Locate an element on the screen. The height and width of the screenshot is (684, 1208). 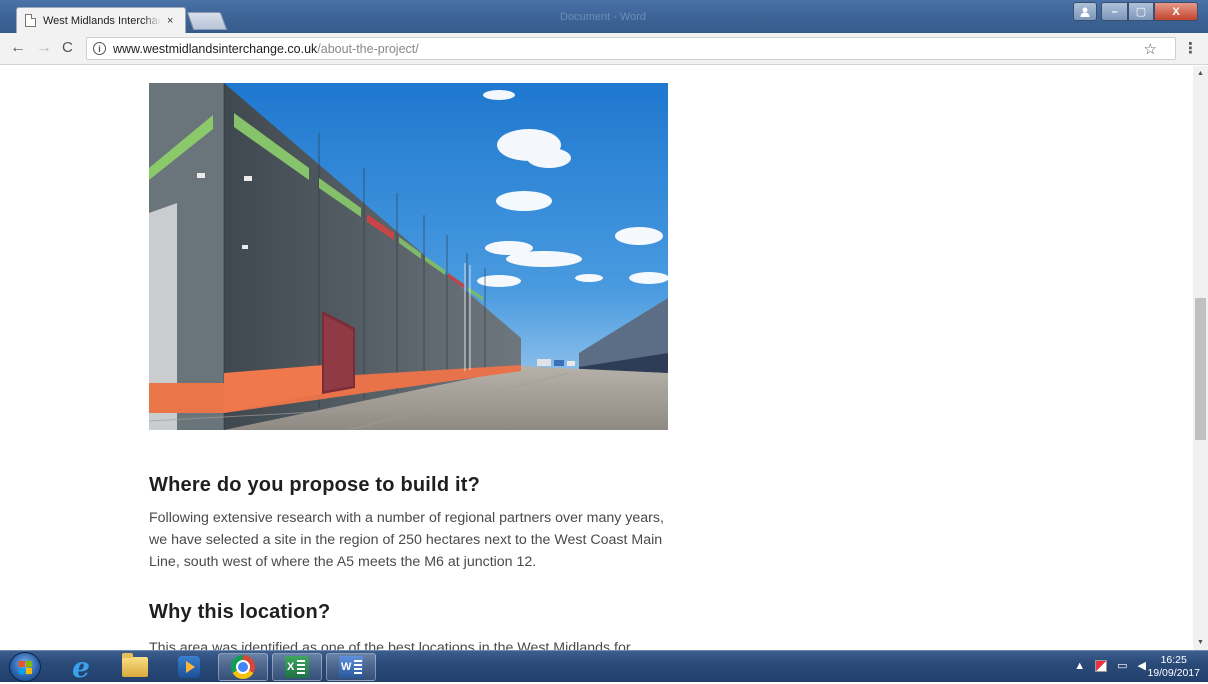
scroll-up-arrow-icon: ▲ is located at coordinates (1200, 73).